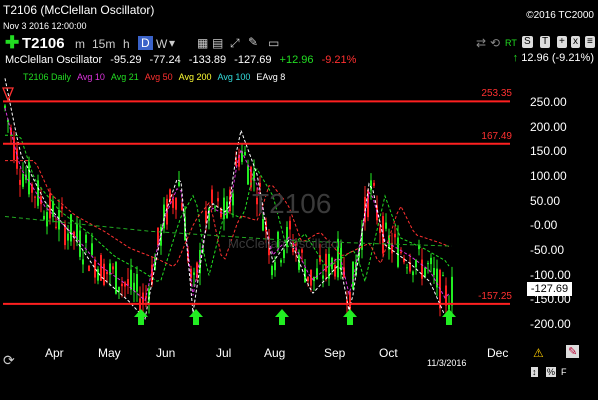  What do you see at coordinates (496, 136) in the screenshot?
I see `hline-label: 167.49` at bounding box center [496, 136].